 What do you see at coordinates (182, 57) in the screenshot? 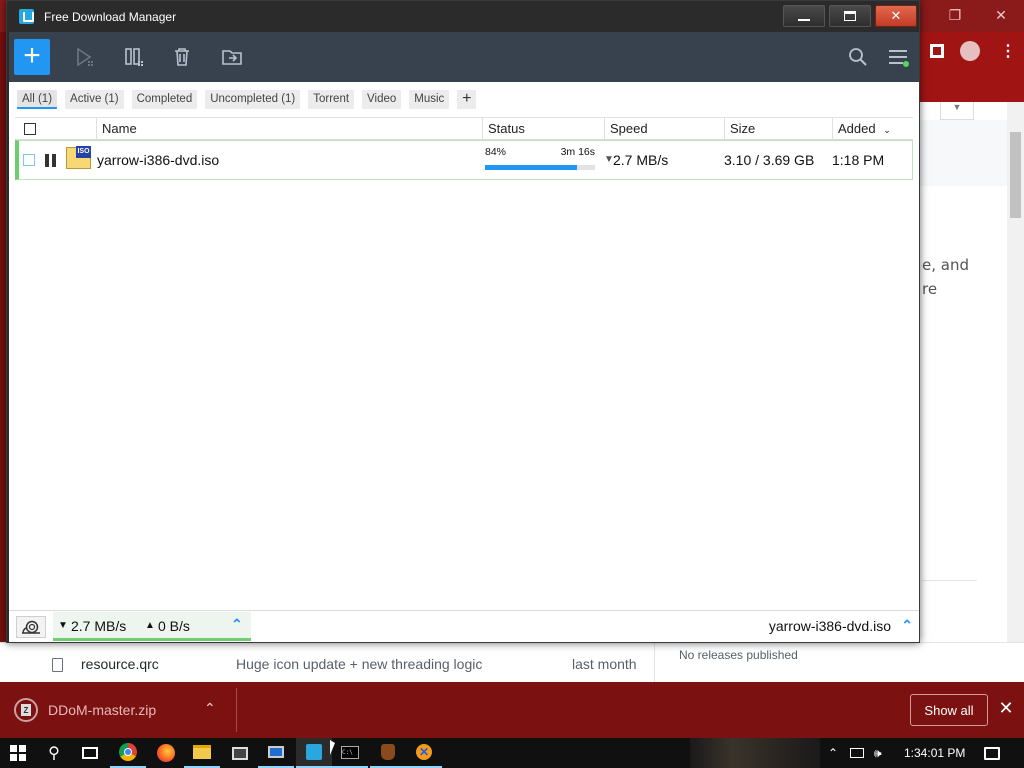
I see `delete-icon` at bounding box center [182, 57].